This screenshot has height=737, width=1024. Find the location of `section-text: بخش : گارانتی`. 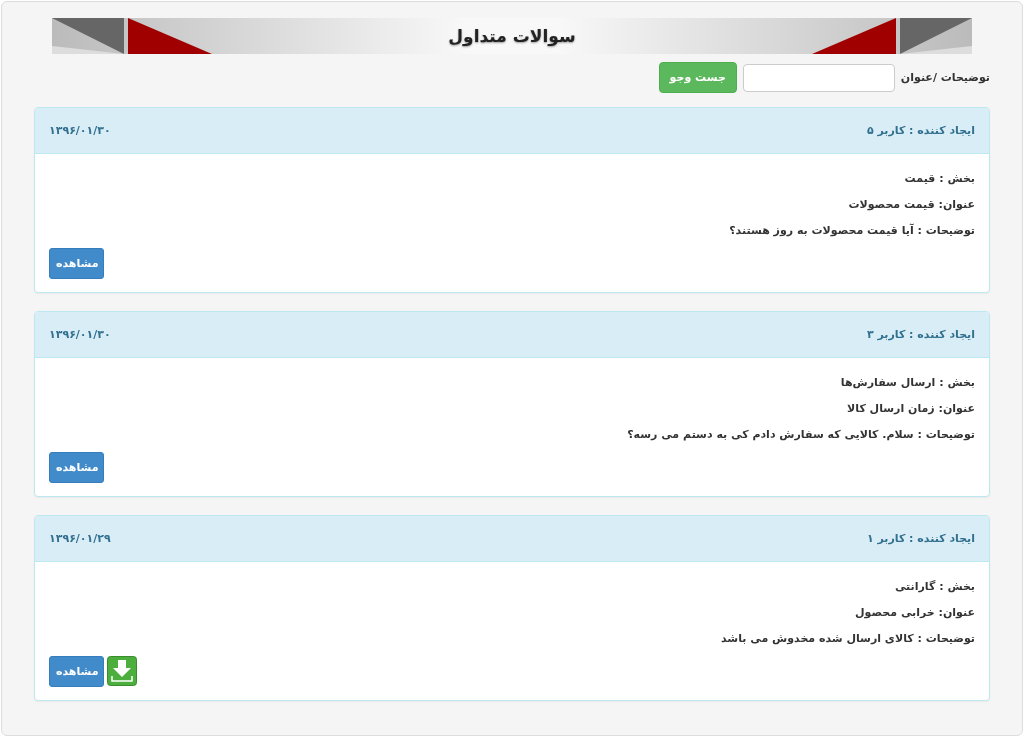

section-text: بخش : گارانتی is located at coordinates (934, 586).